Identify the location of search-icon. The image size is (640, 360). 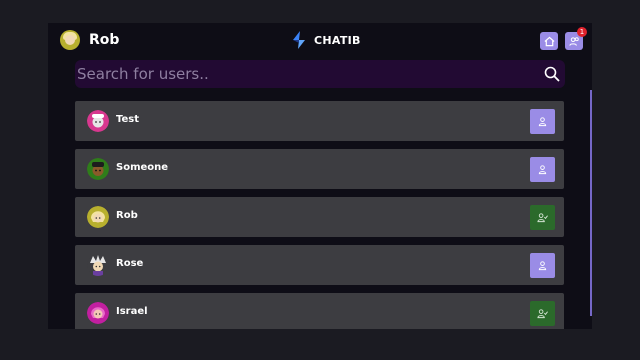
(552, 74).